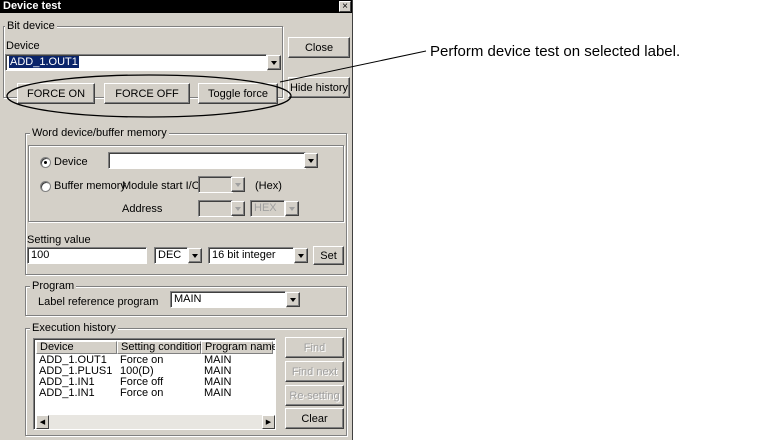  I want to click on callout-annotation-text: Perform device test on selected label., so click(555, 51).